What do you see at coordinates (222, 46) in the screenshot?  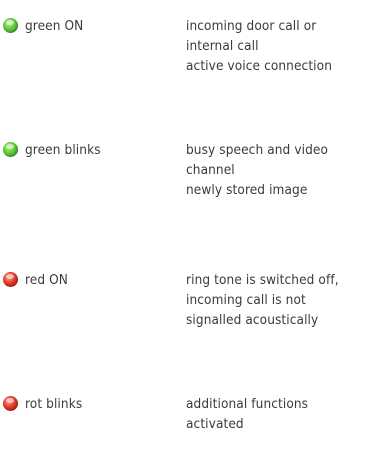 I see `description-line: internal call` at bounding box center [222, 46].